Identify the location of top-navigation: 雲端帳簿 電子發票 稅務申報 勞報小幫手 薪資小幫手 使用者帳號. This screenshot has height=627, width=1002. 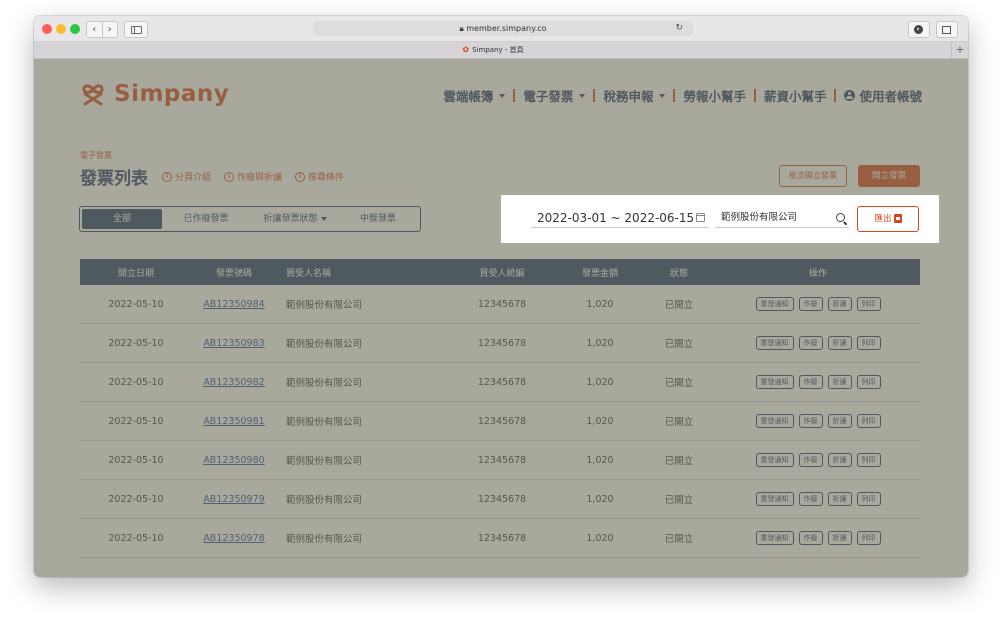
(682, 95).